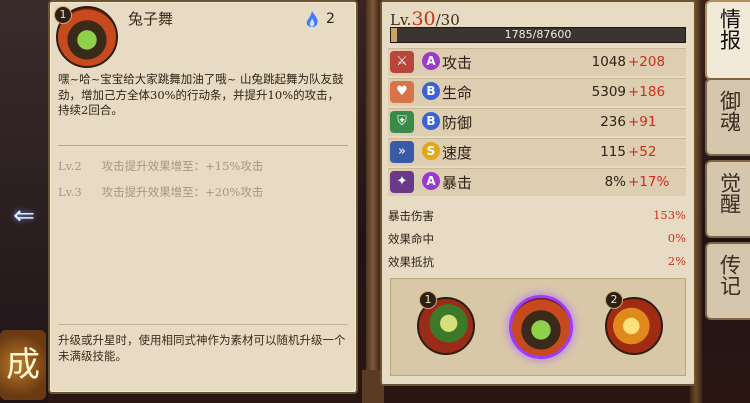  What do you see at coordinates (537, 264) in the screenshot?
I see `sub-stat-effect-resist: 效果抵抗 2%` at bounding box center [537, 264].